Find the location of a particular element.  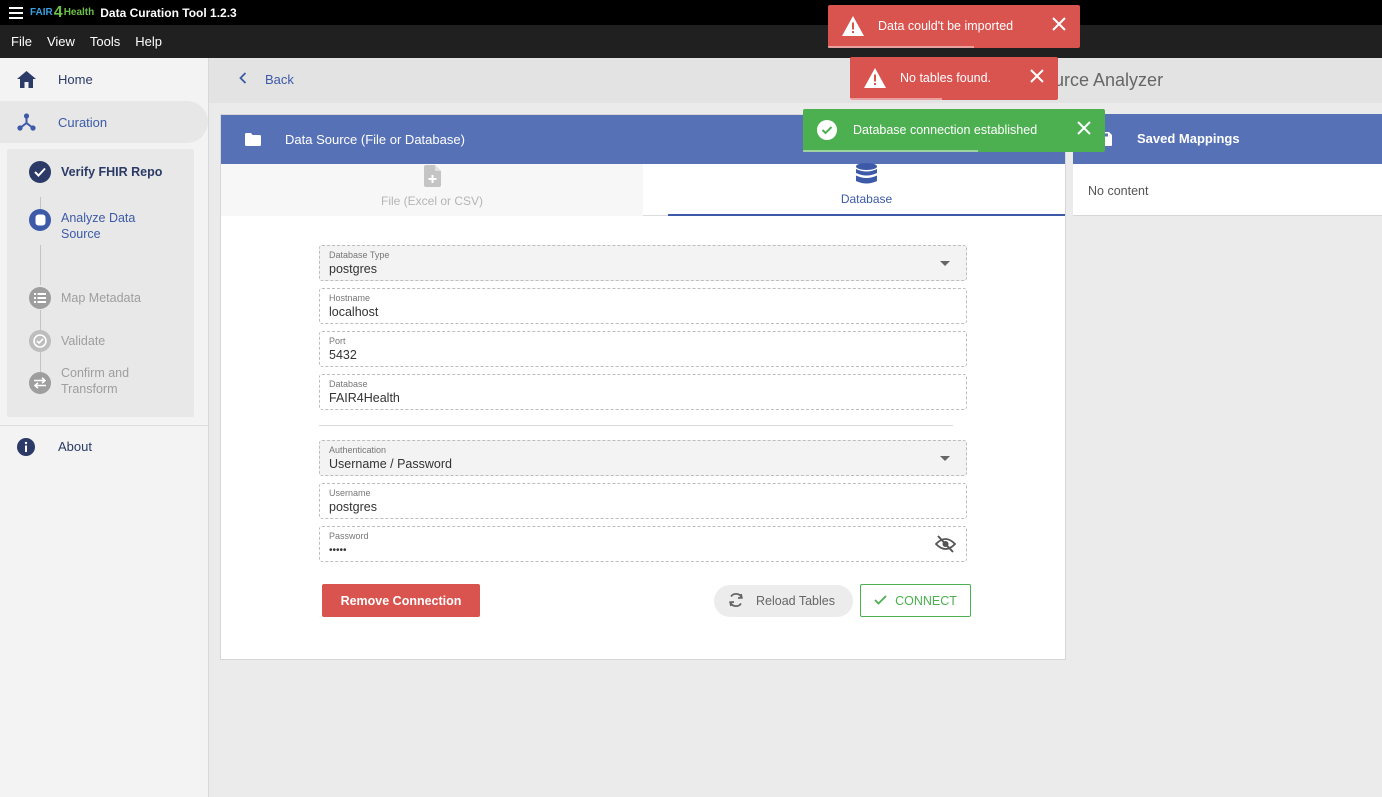

toast-no-tables: No tables found. is located at coordinates (954, 78).